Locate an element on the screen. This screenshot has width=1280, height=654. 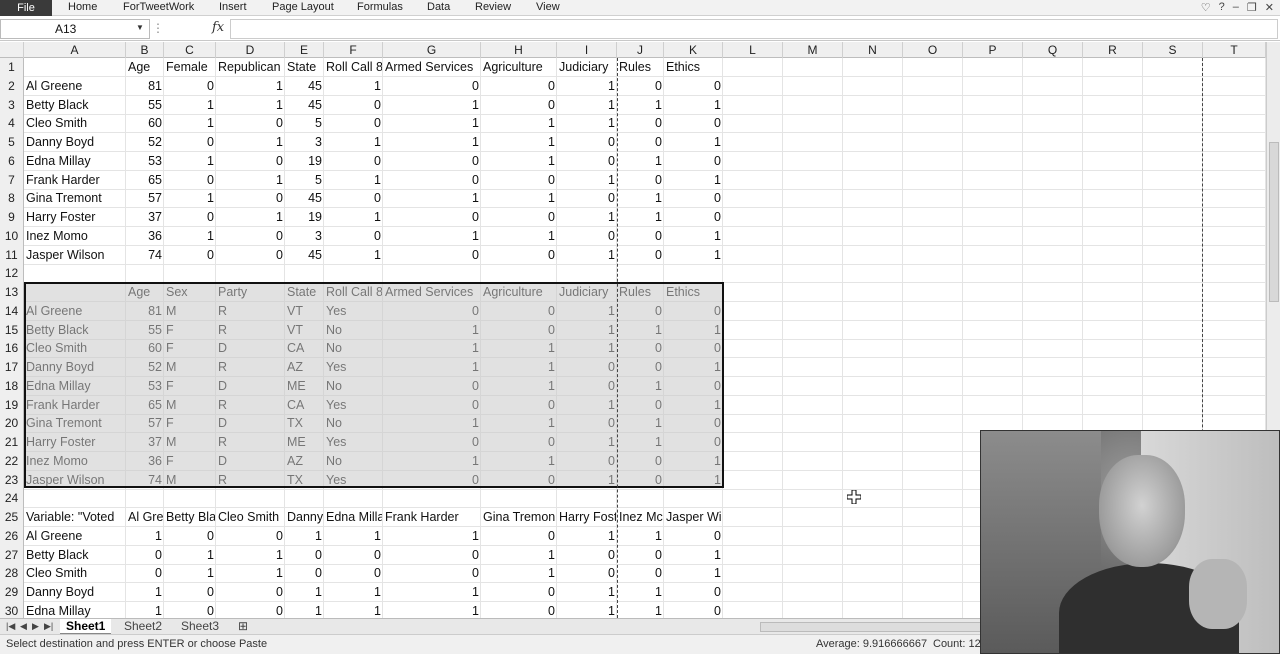
file-tab: File is located at coordinates (26, 8).